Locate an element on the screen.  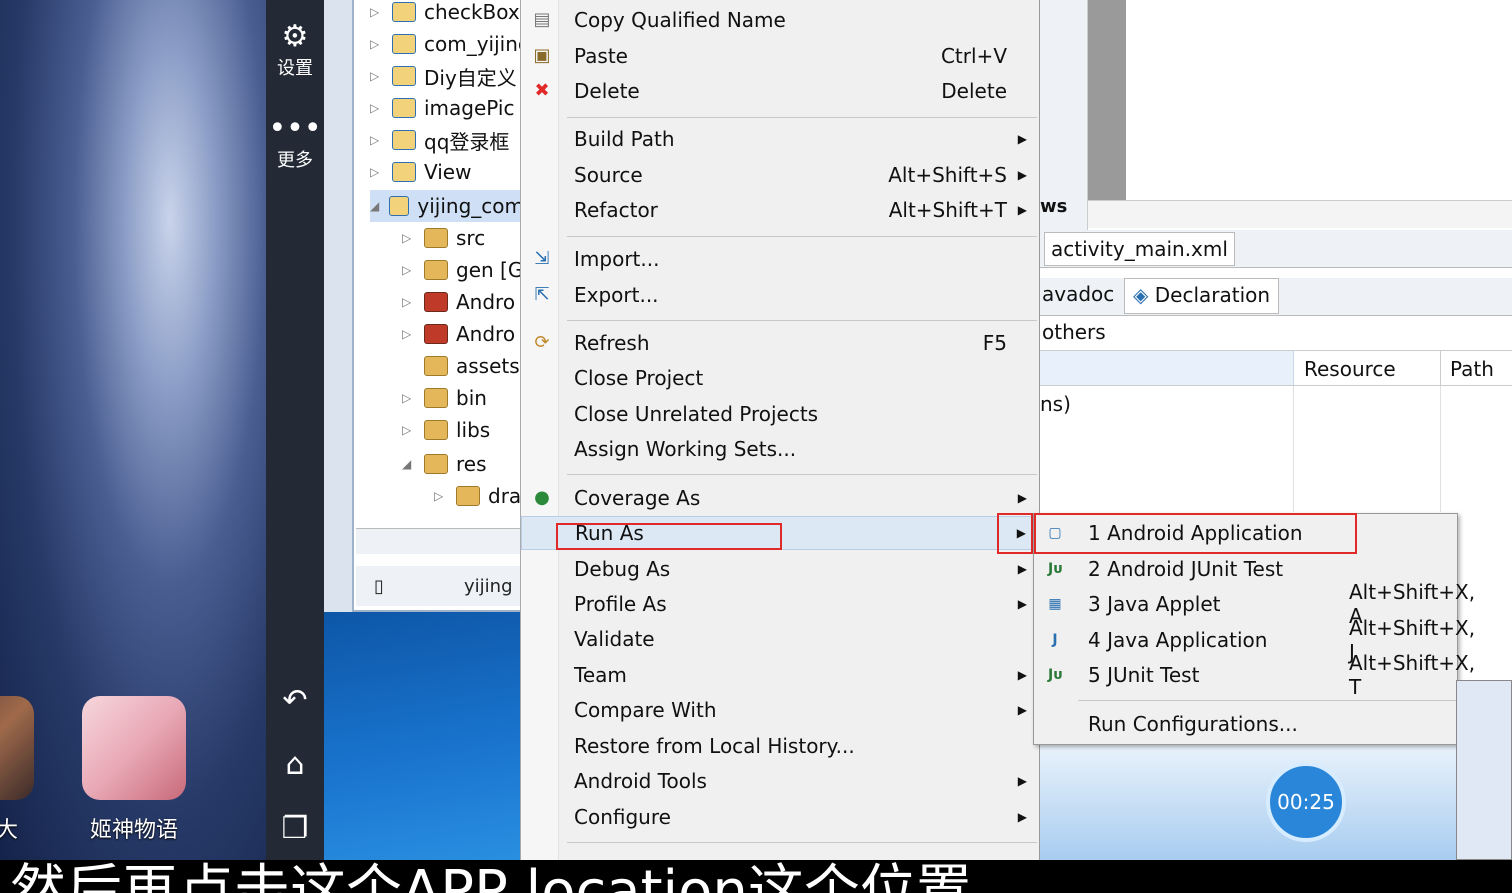
others-label: others is located at coordinates (1074, 332).